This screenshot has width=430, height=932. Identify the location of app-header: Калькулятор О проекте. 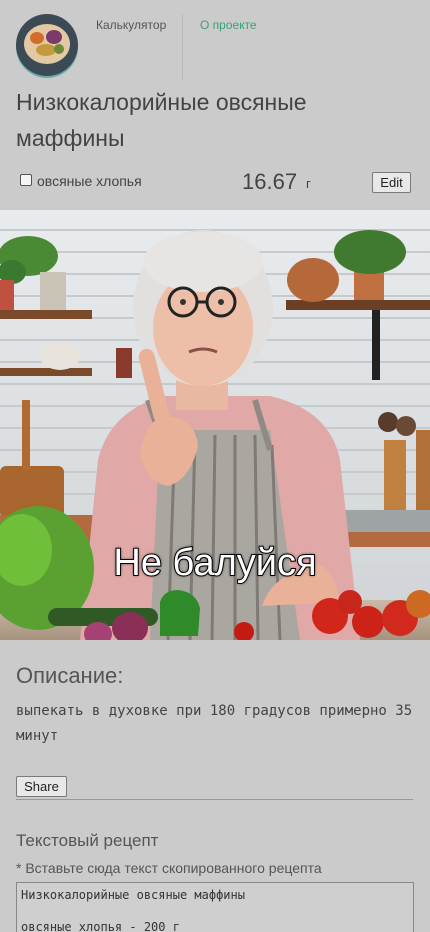
(215, 42).